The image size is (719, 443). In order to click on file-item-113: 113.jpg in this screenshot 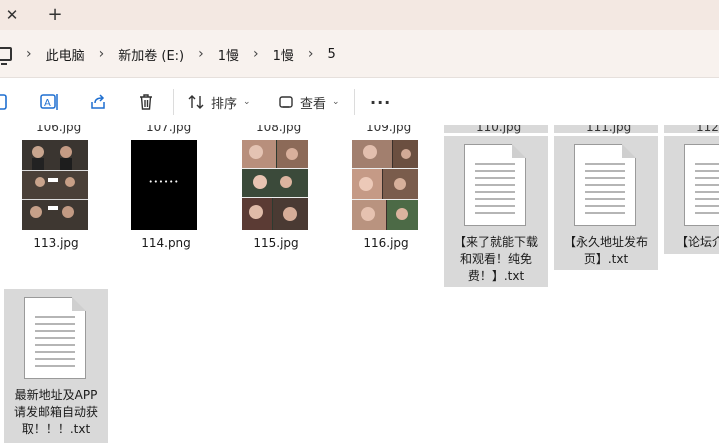, I will do `click(56, 198)`.